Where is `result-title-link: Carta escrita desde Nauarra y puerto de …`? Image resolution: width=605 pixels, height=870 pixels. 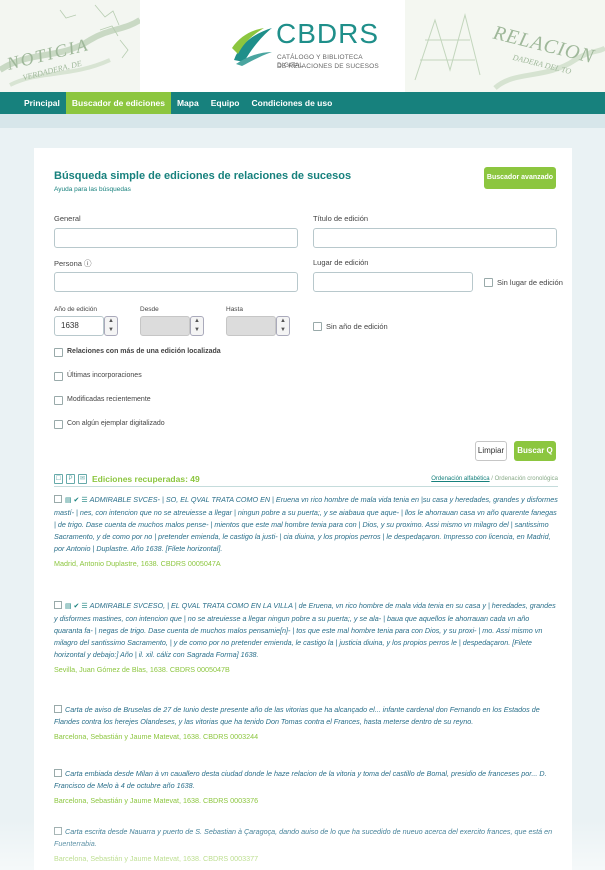
result-title-link: Carta escrita desde Nauarra y puerto de … is located at coordinates (303, 837).